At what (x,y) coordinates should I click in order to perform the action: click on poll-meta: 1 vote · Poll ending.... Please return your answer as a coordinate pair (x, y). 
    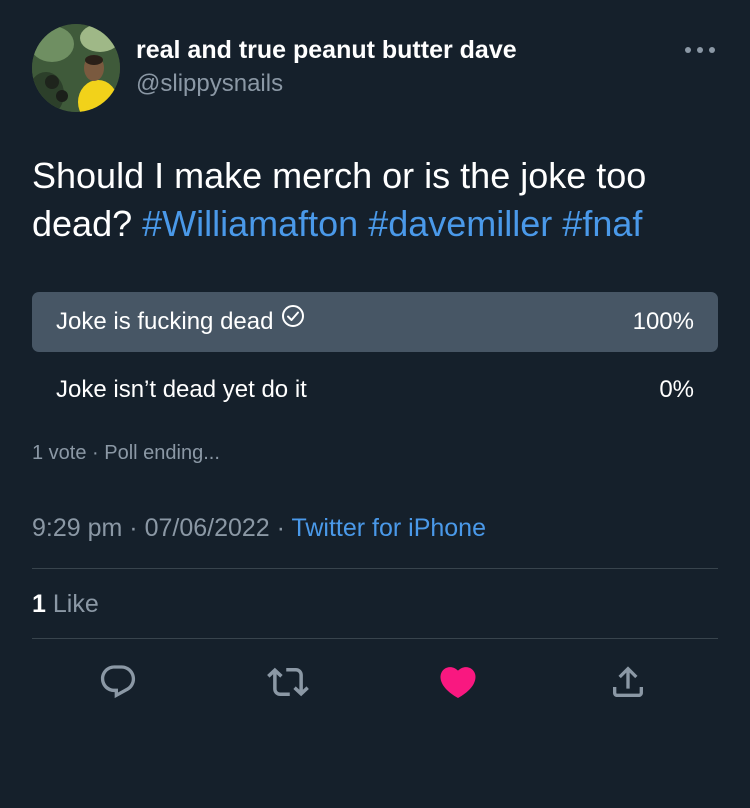
    Looking at the image, I should click on (126, 453).